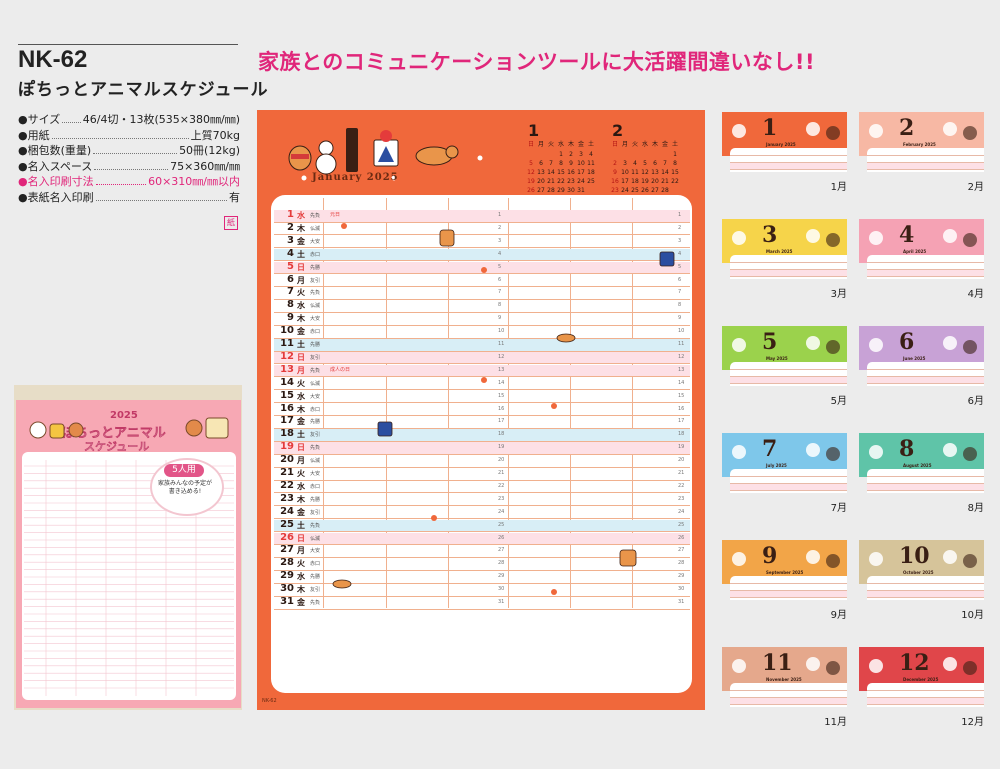 This screenshot has height=769, width=1000. What do you see at coordinates (56, 197) in the screenshot?
I see `spec-label: ●表紙名入印刷` at bounding box center [56, 197].